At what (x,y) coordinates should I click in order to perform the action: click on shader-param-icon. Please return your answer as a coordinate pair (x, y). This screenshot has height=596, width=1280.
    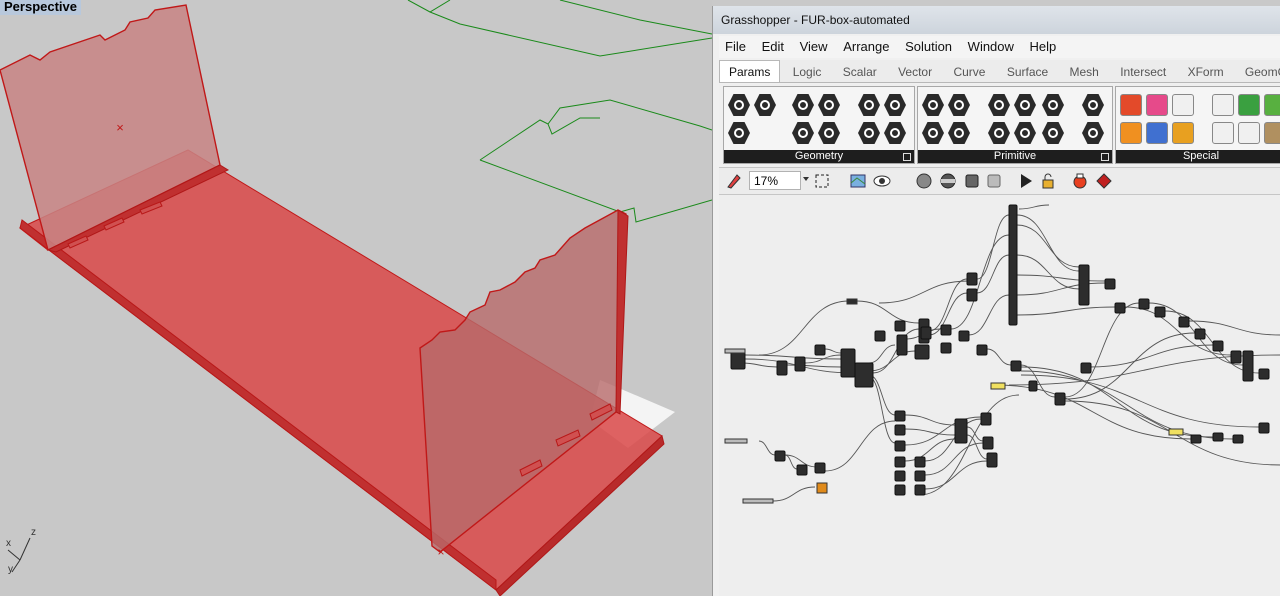
    Looking at the image, I should click on (1093, 105).